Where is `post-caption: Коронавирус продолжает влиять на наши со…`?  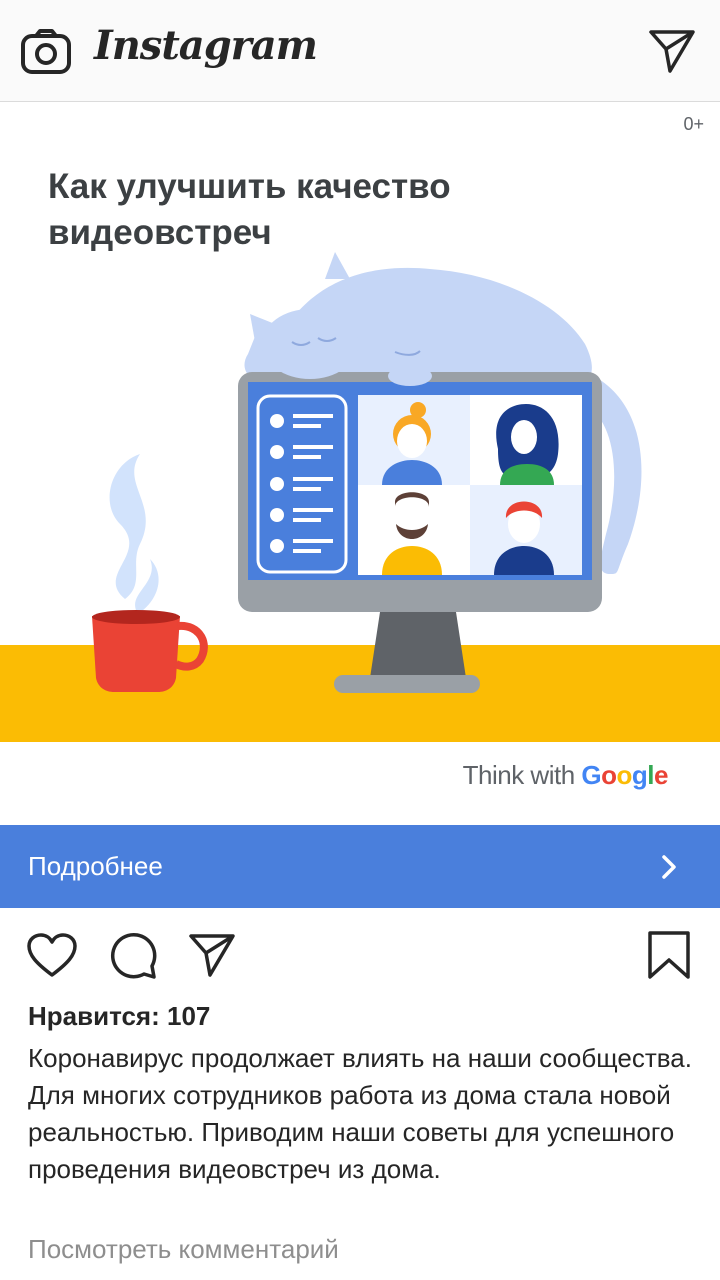
post-caption: Коронавирус продолжает влиять на наши со… is located at coordinates (360, 1113).